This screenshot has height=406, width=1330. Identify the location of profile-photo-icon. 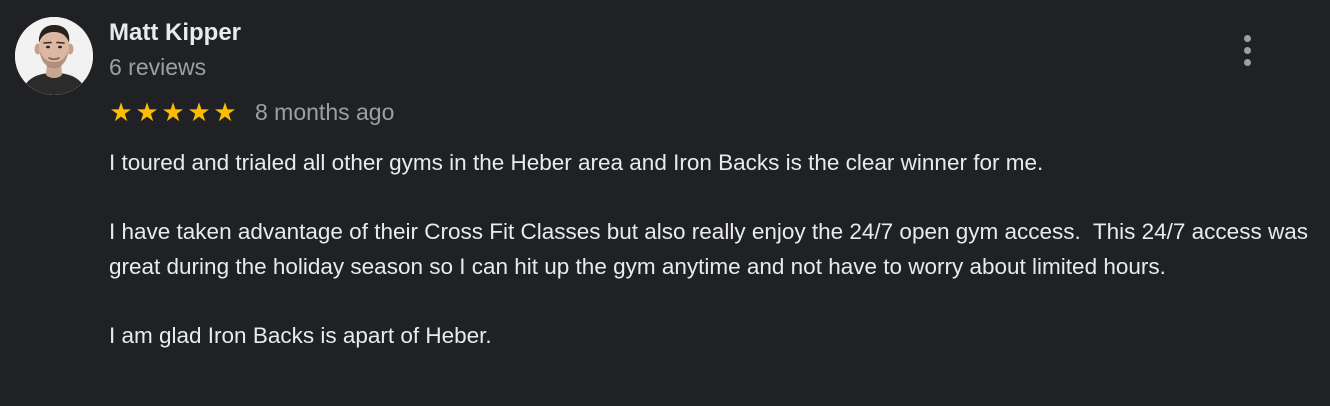
(54, 56).